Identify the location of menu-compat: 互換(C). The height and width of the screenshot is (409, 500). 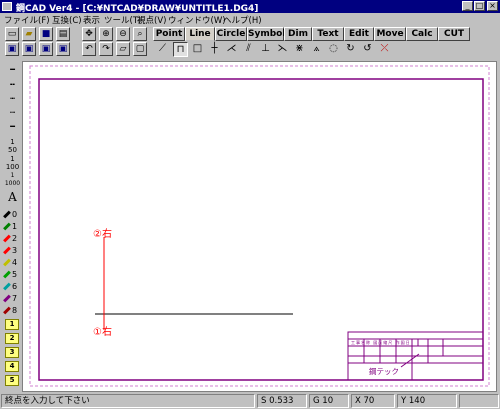
(67, 20).